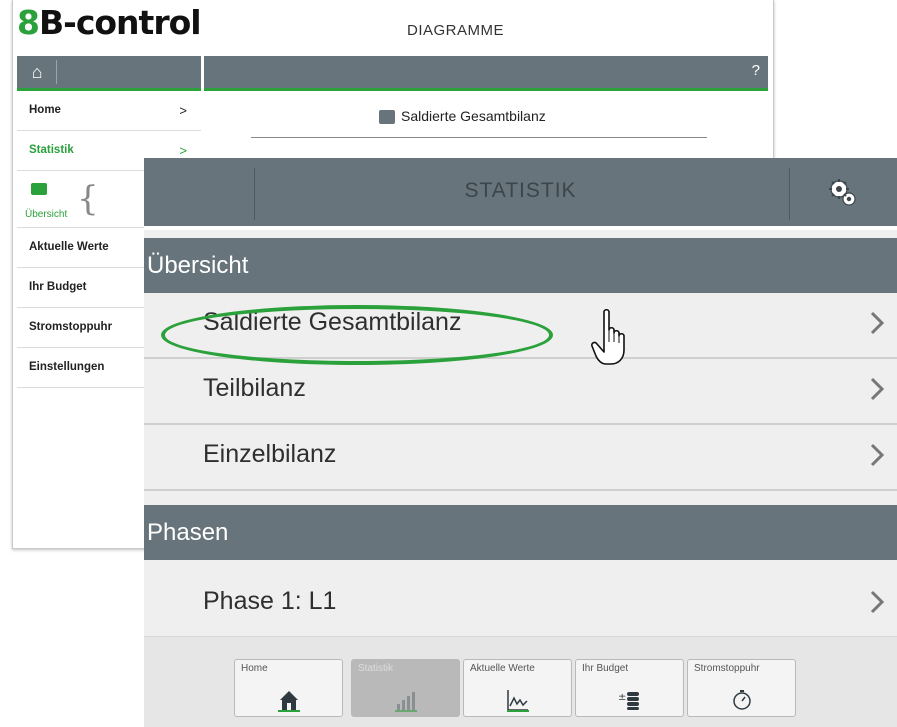 The width and height of the screenshot is (897, 727). What do you see at coordinates (517, 688) in the screenshot?
I see `tab-aktuelle-werte: Aktuelle Werte` at bounding box center [517, 688].